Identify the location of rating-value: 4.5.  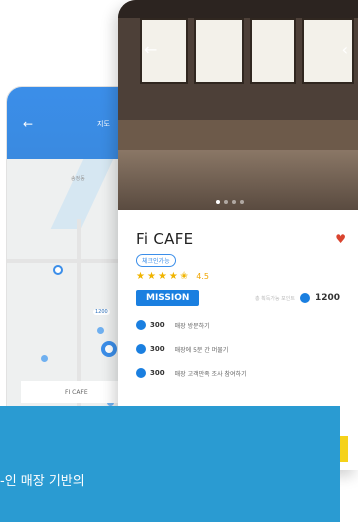
(202, 276).